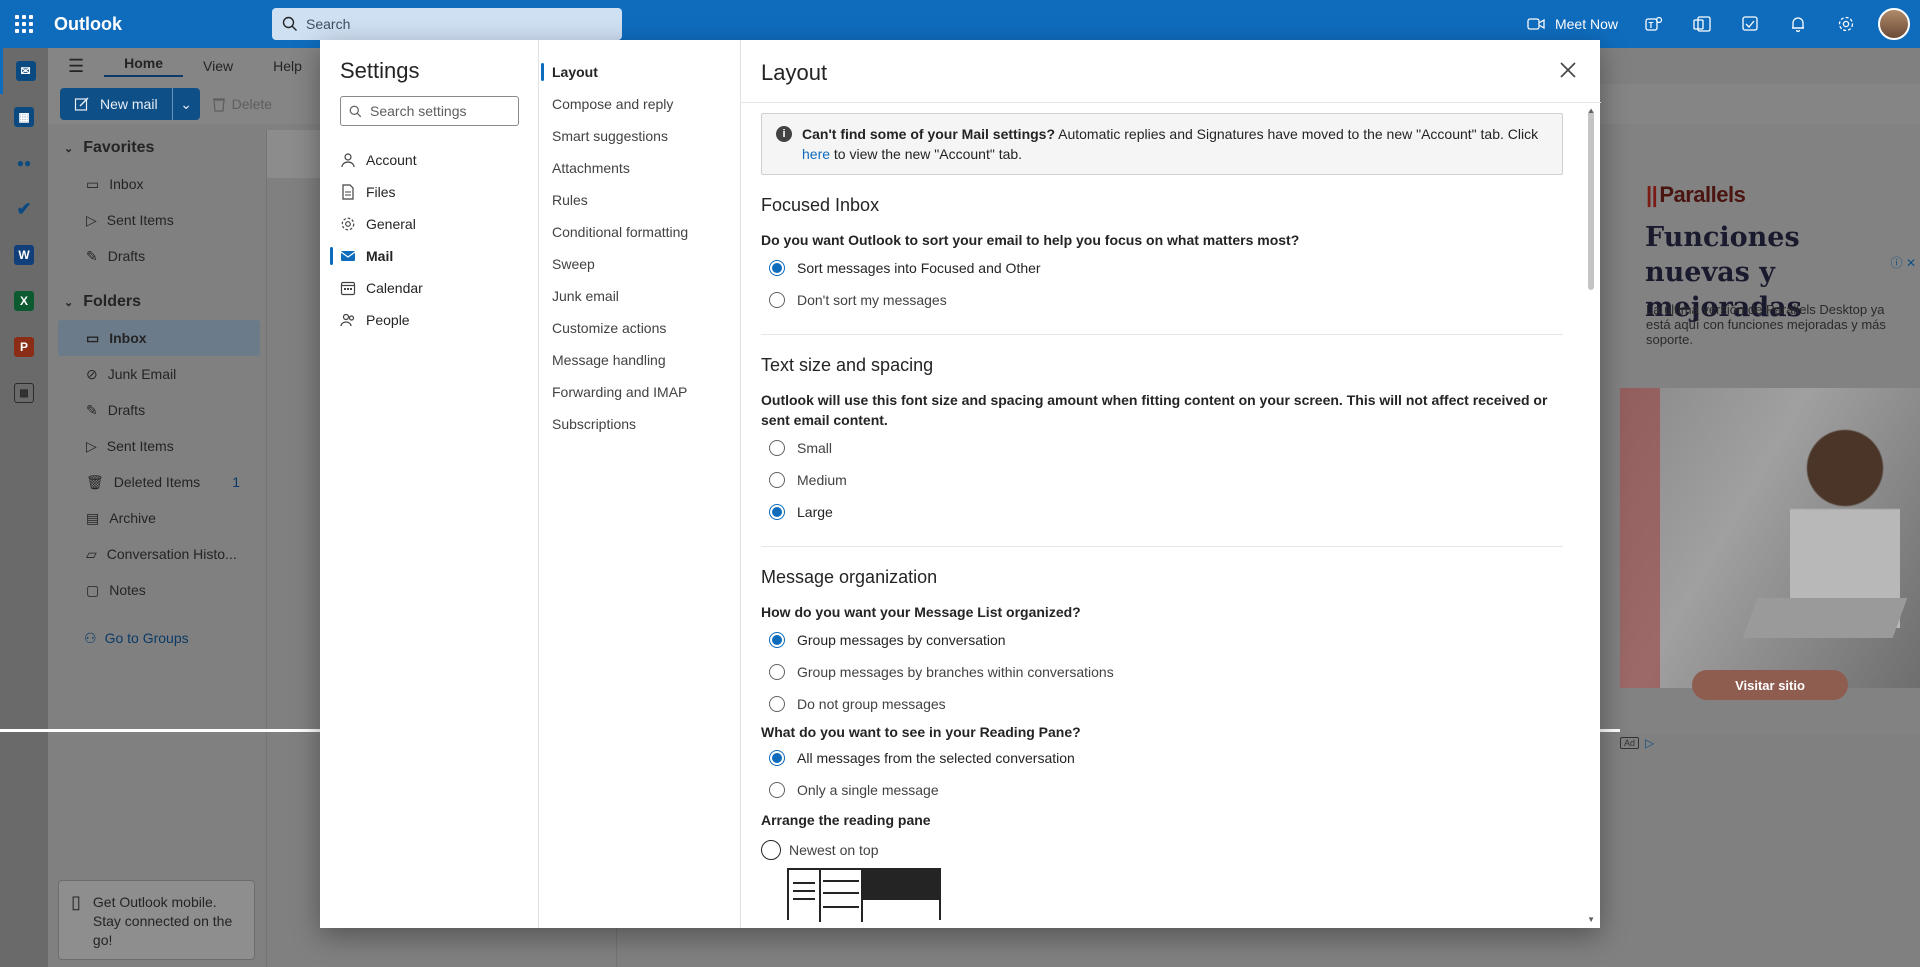 This screenshot has width=1920, height=967. Describe the element at coordinates (156, 410) in the screenshot. I see `folder-drafts: ✎ Drafts` at that location.